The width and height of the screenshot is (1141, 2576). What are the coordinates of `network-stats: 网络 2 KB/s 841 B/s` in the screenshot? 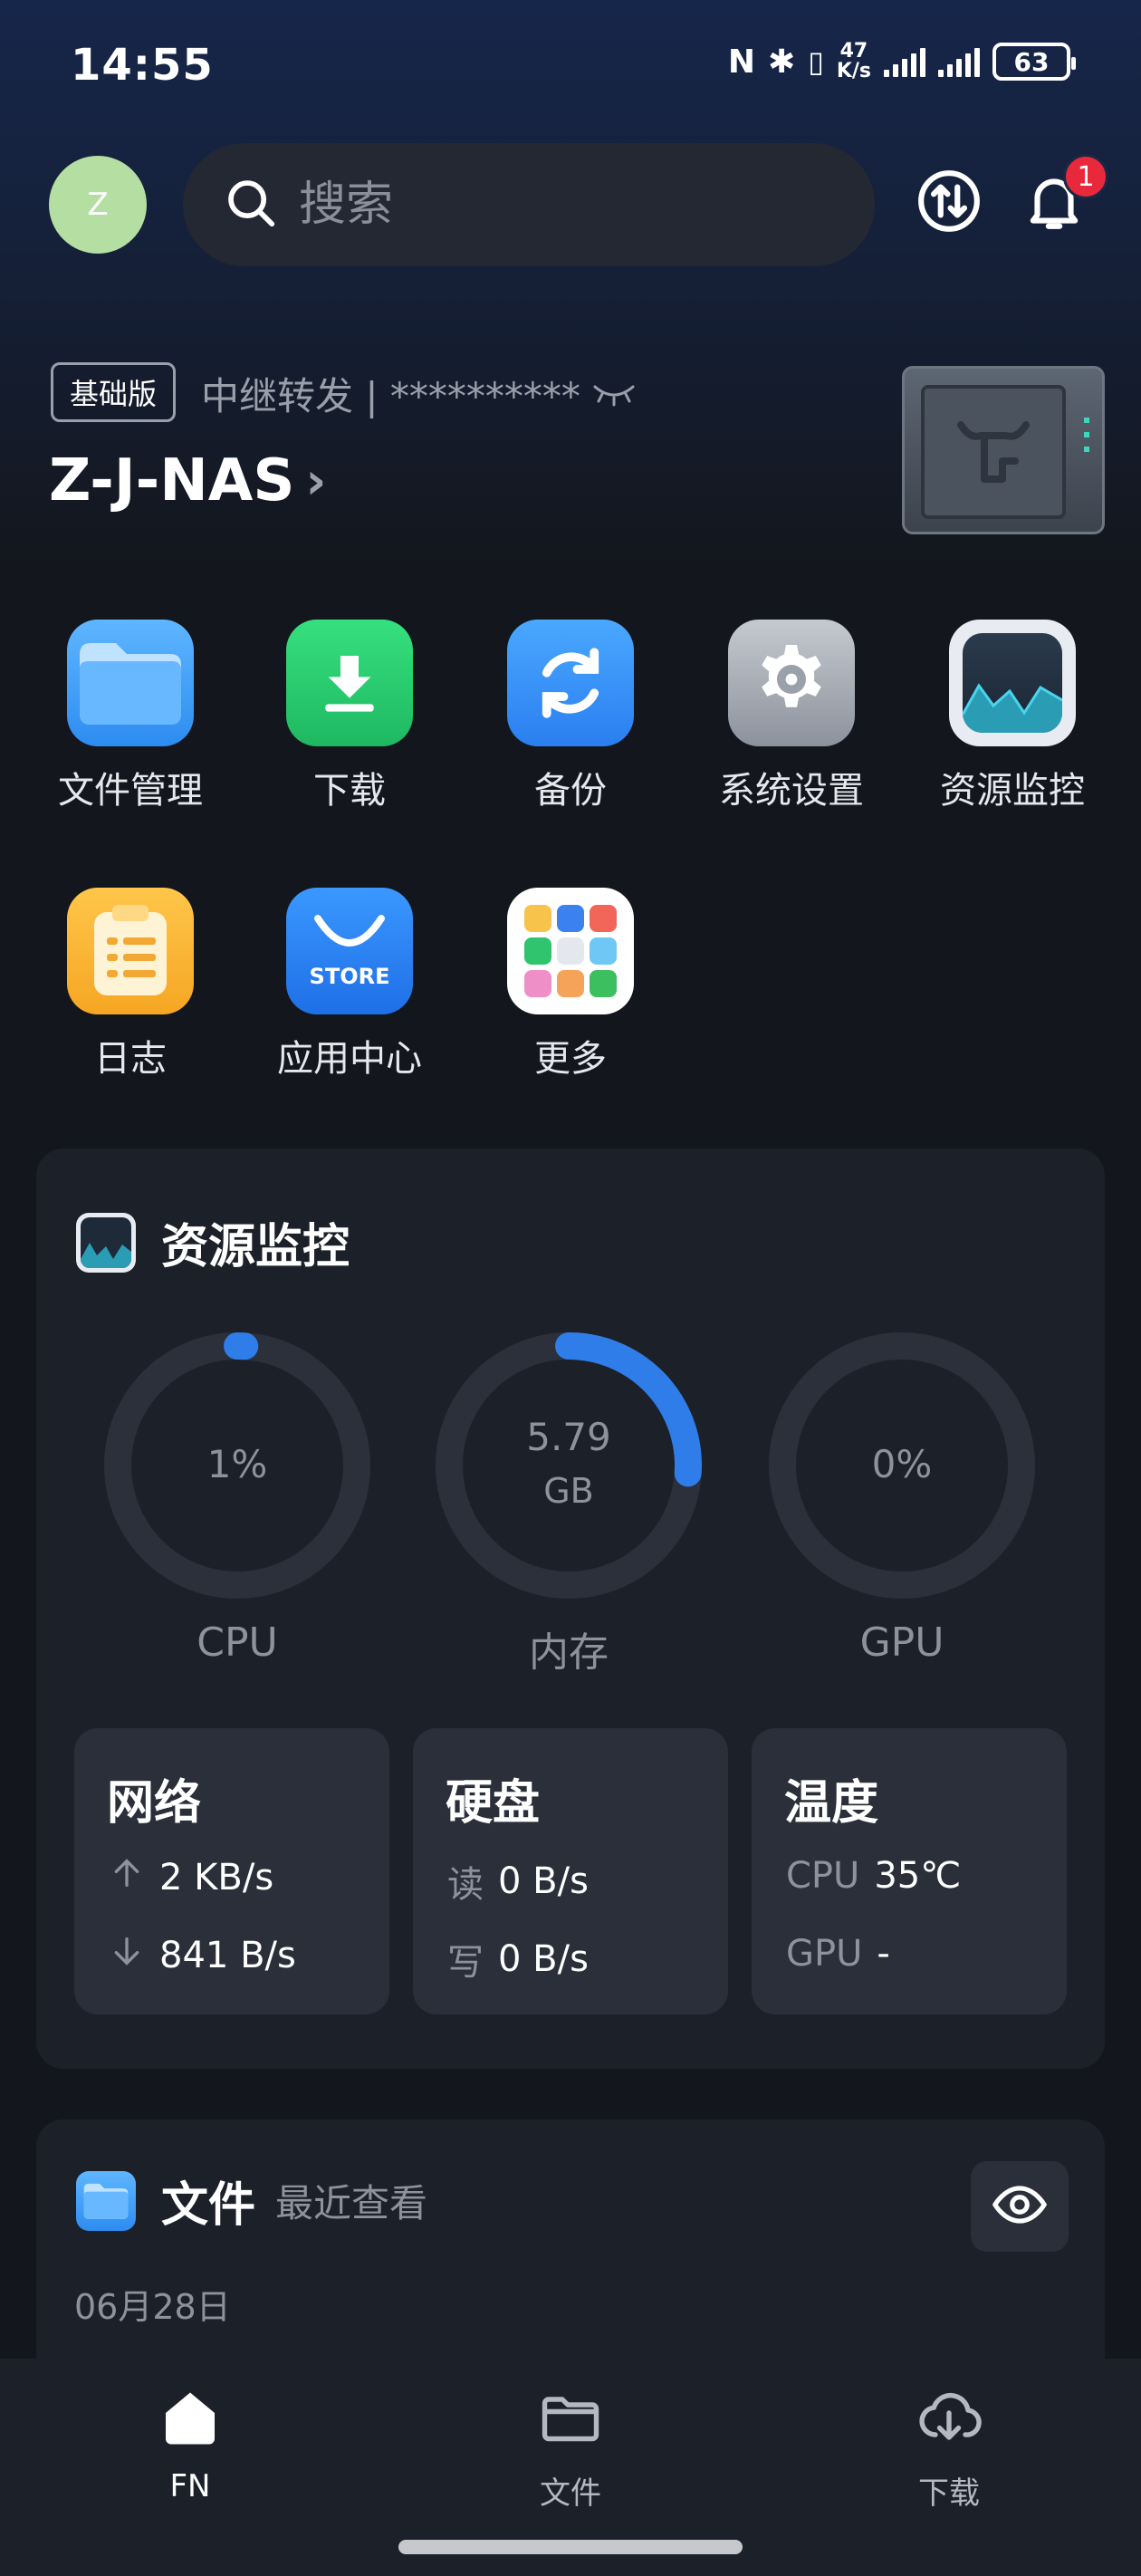 It's located at (231, 1871).